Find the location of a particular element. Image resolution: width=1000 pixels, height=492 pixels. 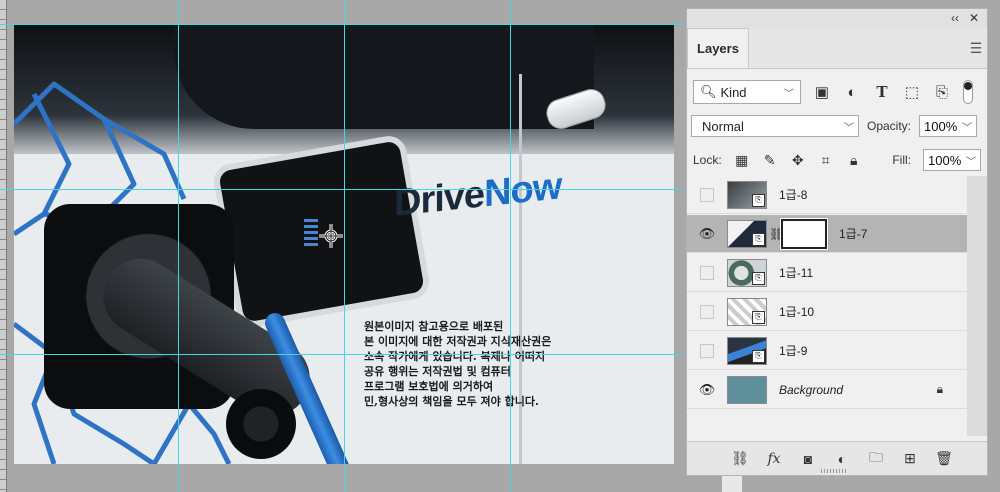

opacity-label: Opacity: is located at coordinates (889, 126).